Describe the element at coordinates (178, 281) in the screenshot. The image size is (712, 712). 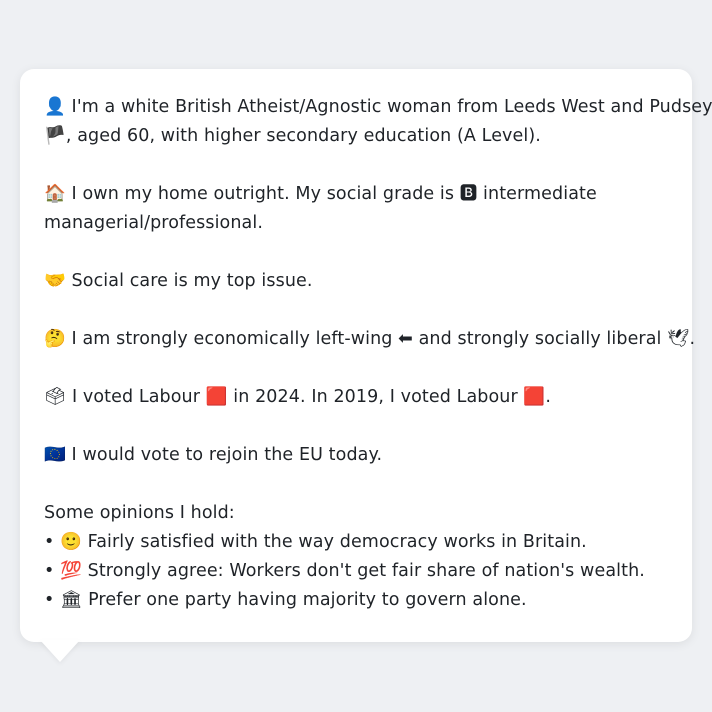
I see `top-issue-text: 🤝 Social care is my top issue.` at that location.